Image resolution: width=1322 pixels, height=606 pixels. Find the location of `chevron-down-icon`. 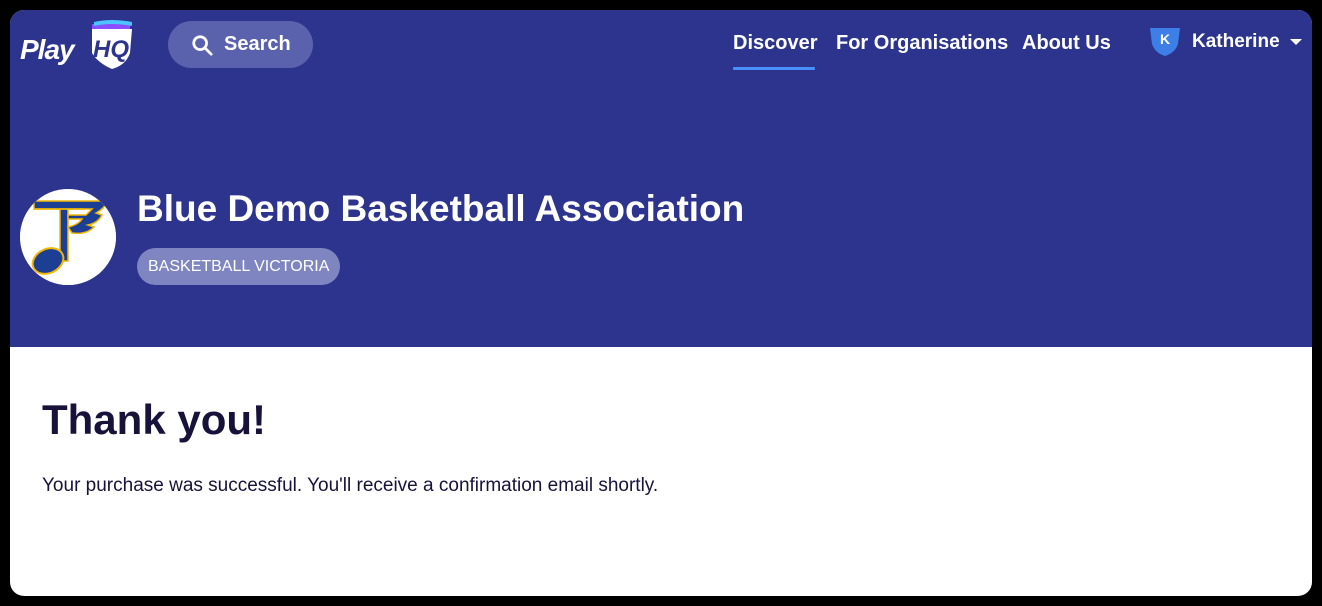

chevron-down-icon is located at coordinates (1295, 42).